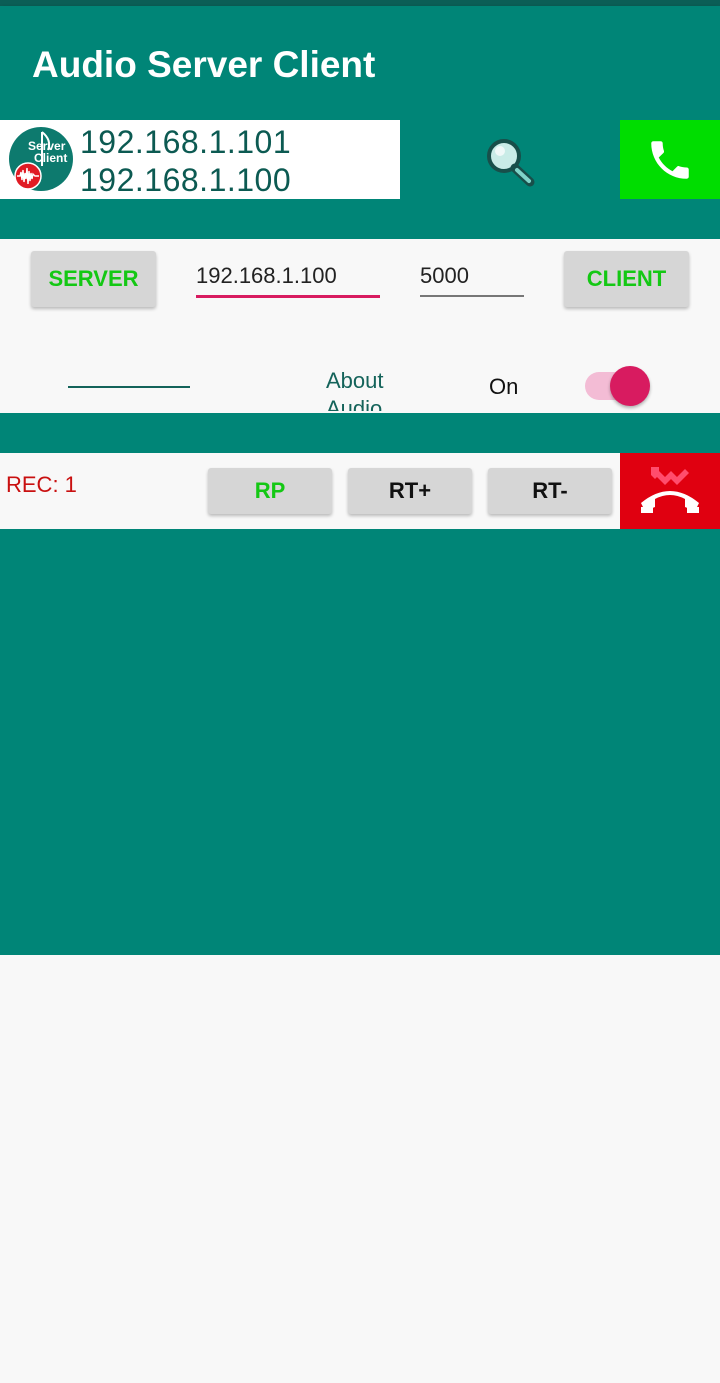 The width and height of the screenshot is (720, 1383). Describe the element at coordinates (50, 158) in the screenshot. I see `logo-text-client: Client` at that location.